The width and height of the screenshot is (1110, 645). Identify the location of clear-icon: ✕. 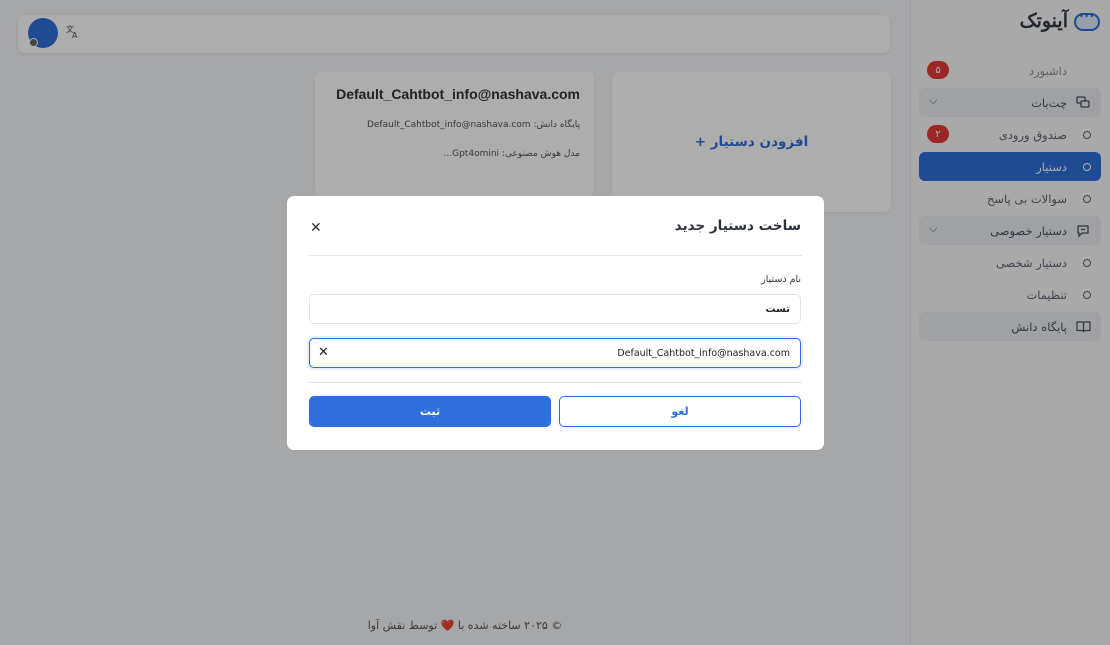
(323, 352).